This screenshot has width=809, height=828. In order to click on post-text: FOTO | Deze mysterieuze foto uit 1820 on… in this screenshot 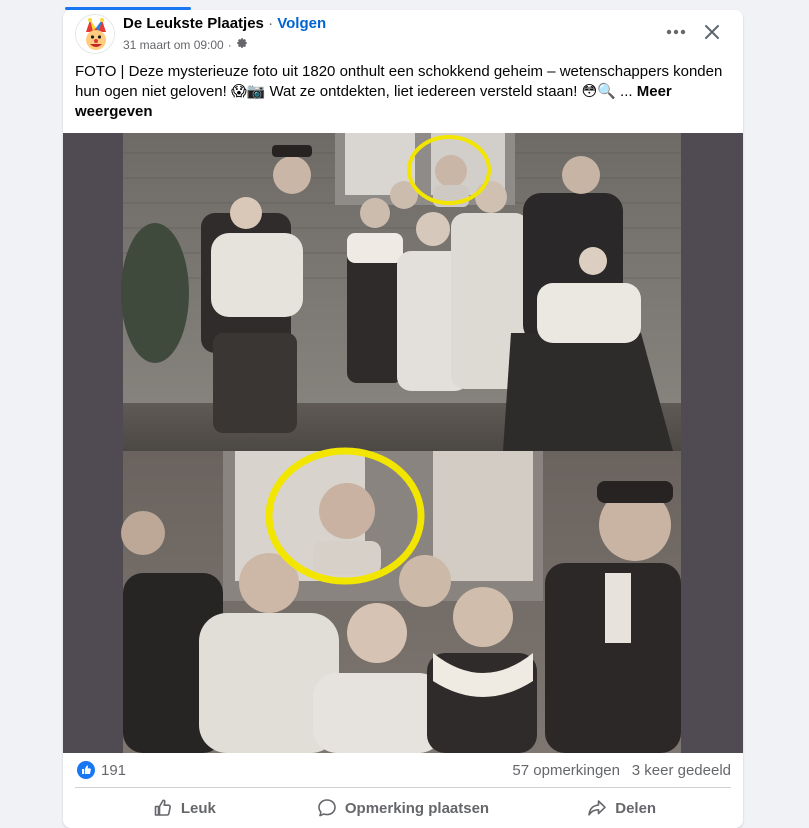, I will do `click(400, 92)`.